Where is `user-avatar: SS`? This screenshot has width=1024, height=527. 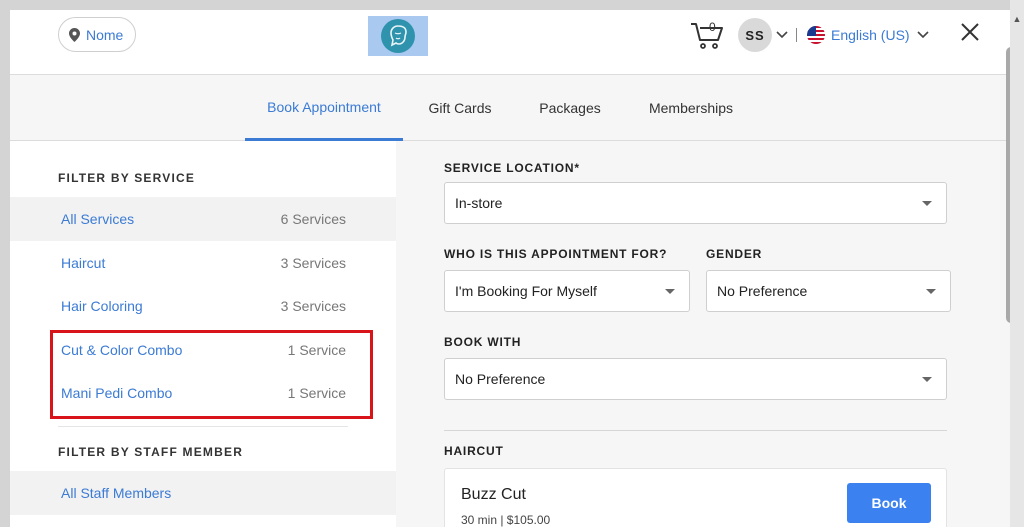
user-avatar: SS is located at coordinates (755, 35).